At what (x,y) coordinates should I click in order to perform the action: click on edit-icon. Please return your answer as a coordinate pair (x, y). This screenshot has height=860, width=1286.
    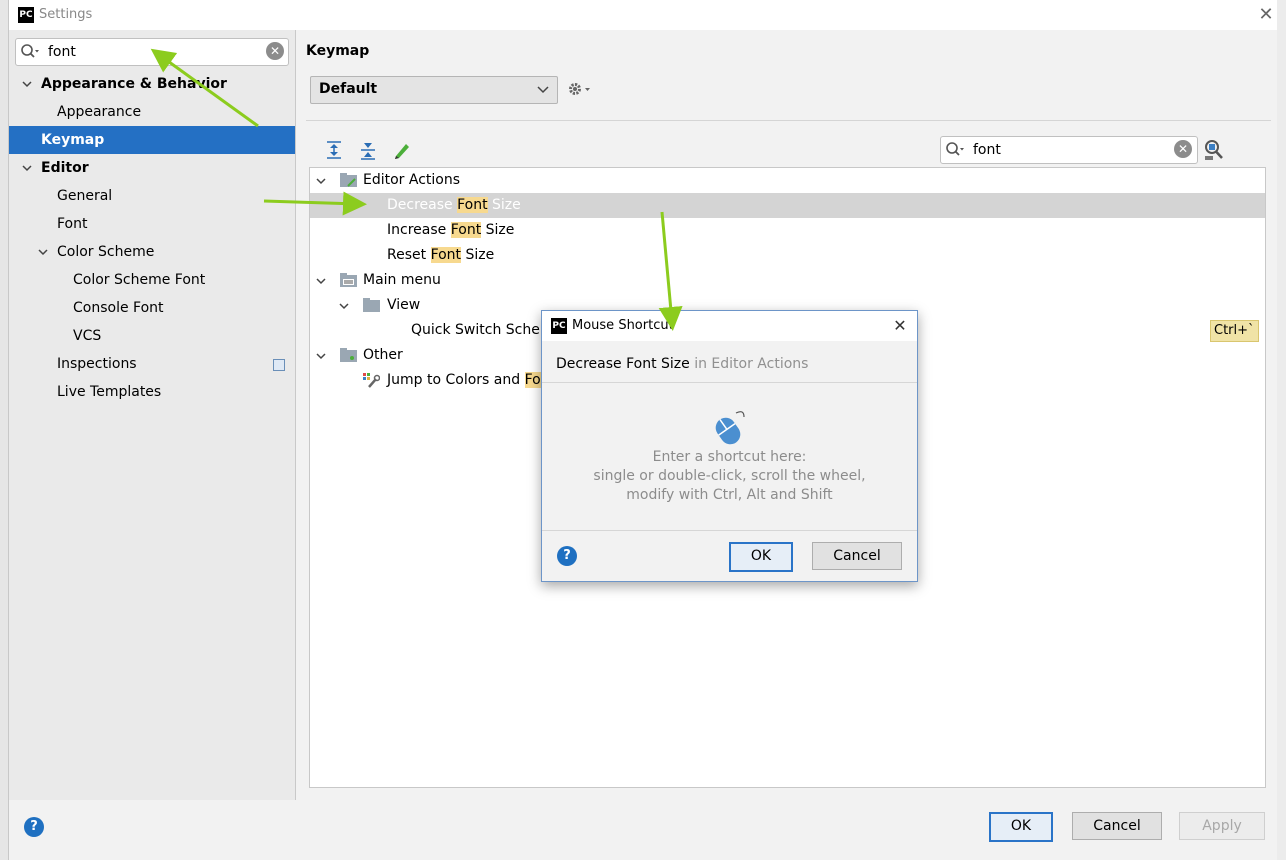
    Looking at the image, I should click on (402, 150).